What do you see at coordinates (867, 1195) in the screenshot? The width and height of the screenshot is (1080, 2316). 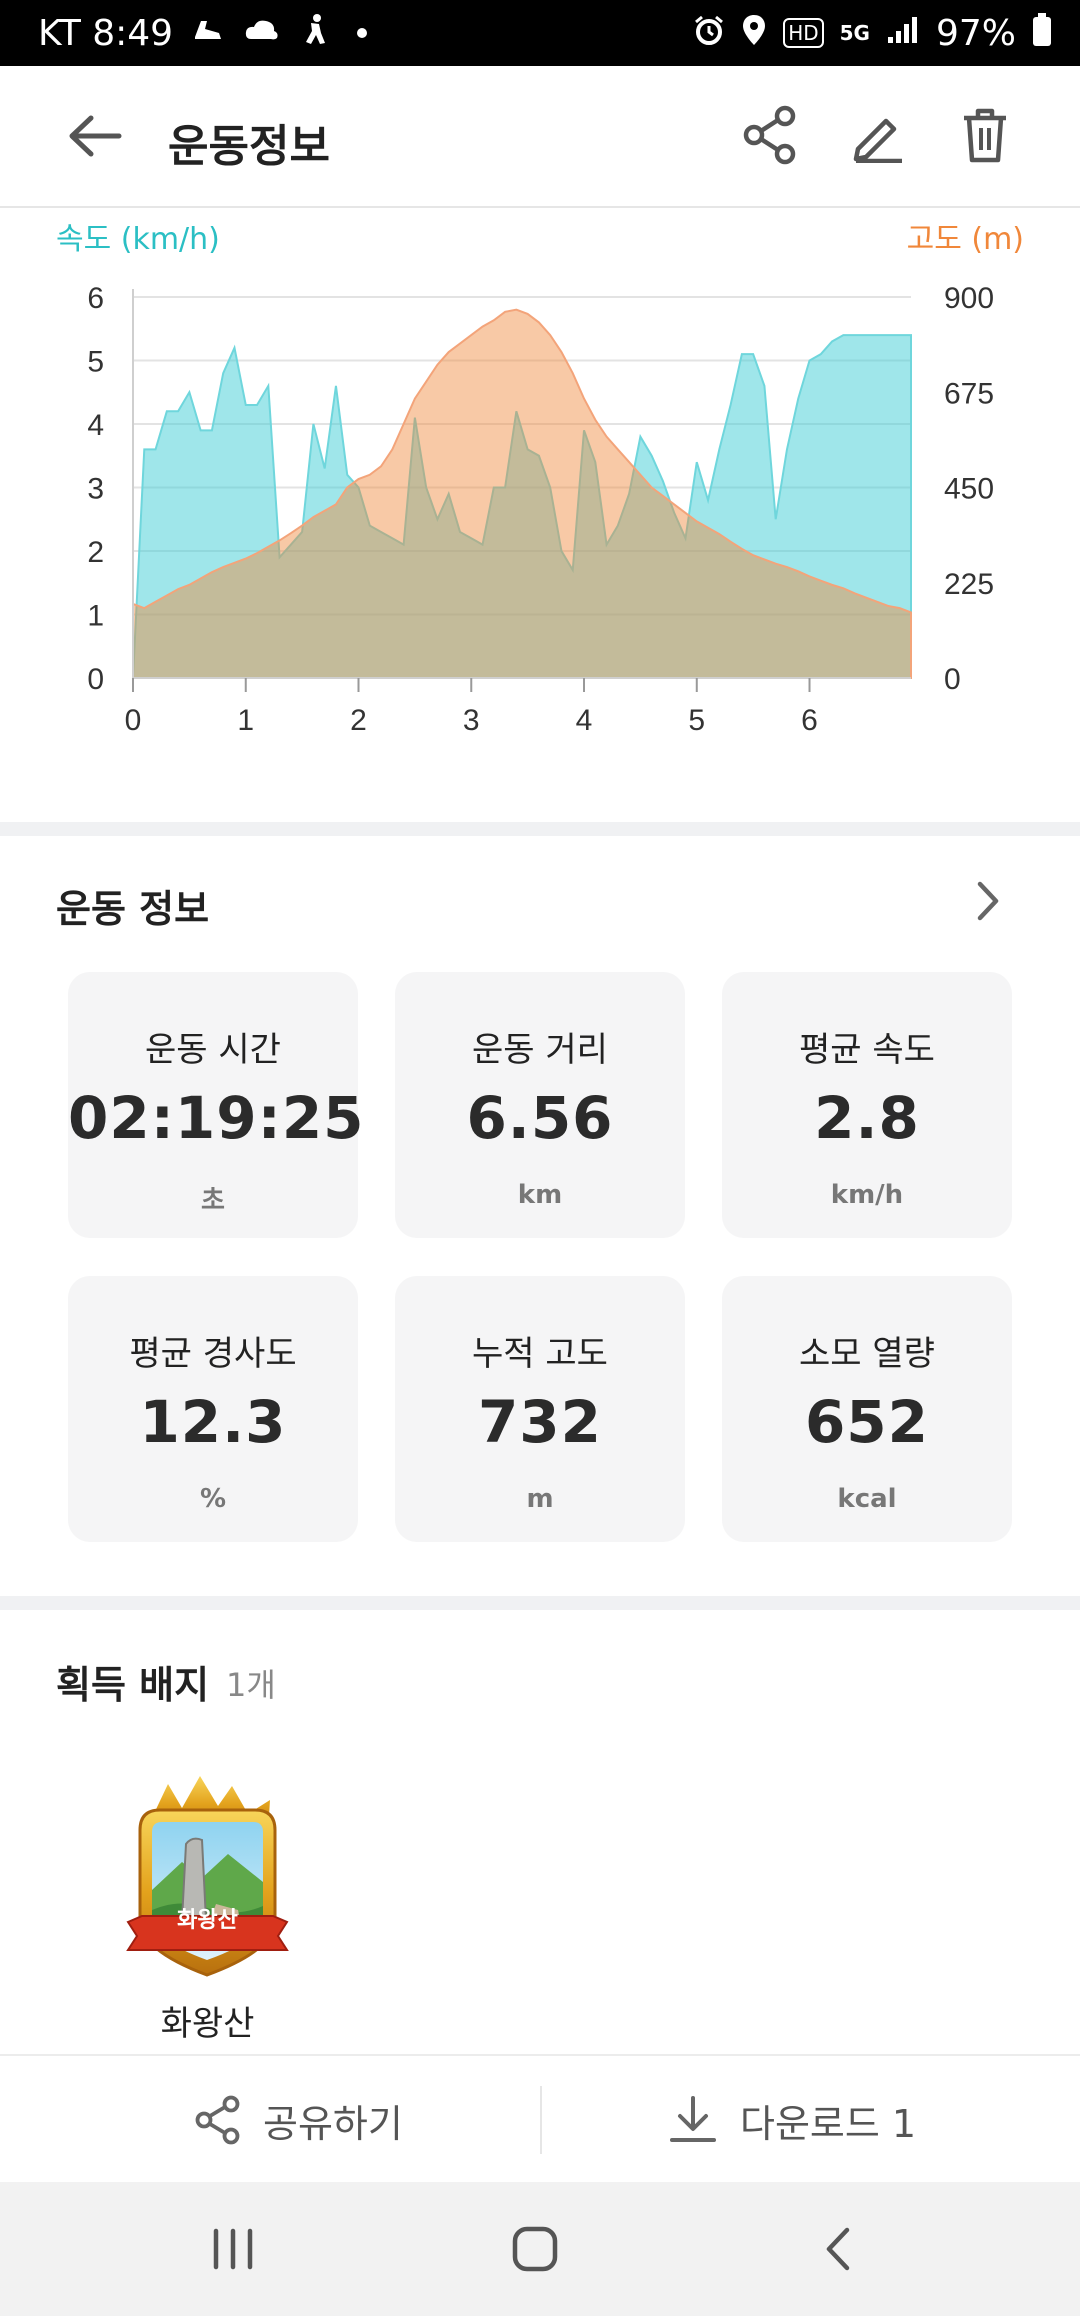 I see `stat-unit: km/h` at bounding box center [867, 1195].